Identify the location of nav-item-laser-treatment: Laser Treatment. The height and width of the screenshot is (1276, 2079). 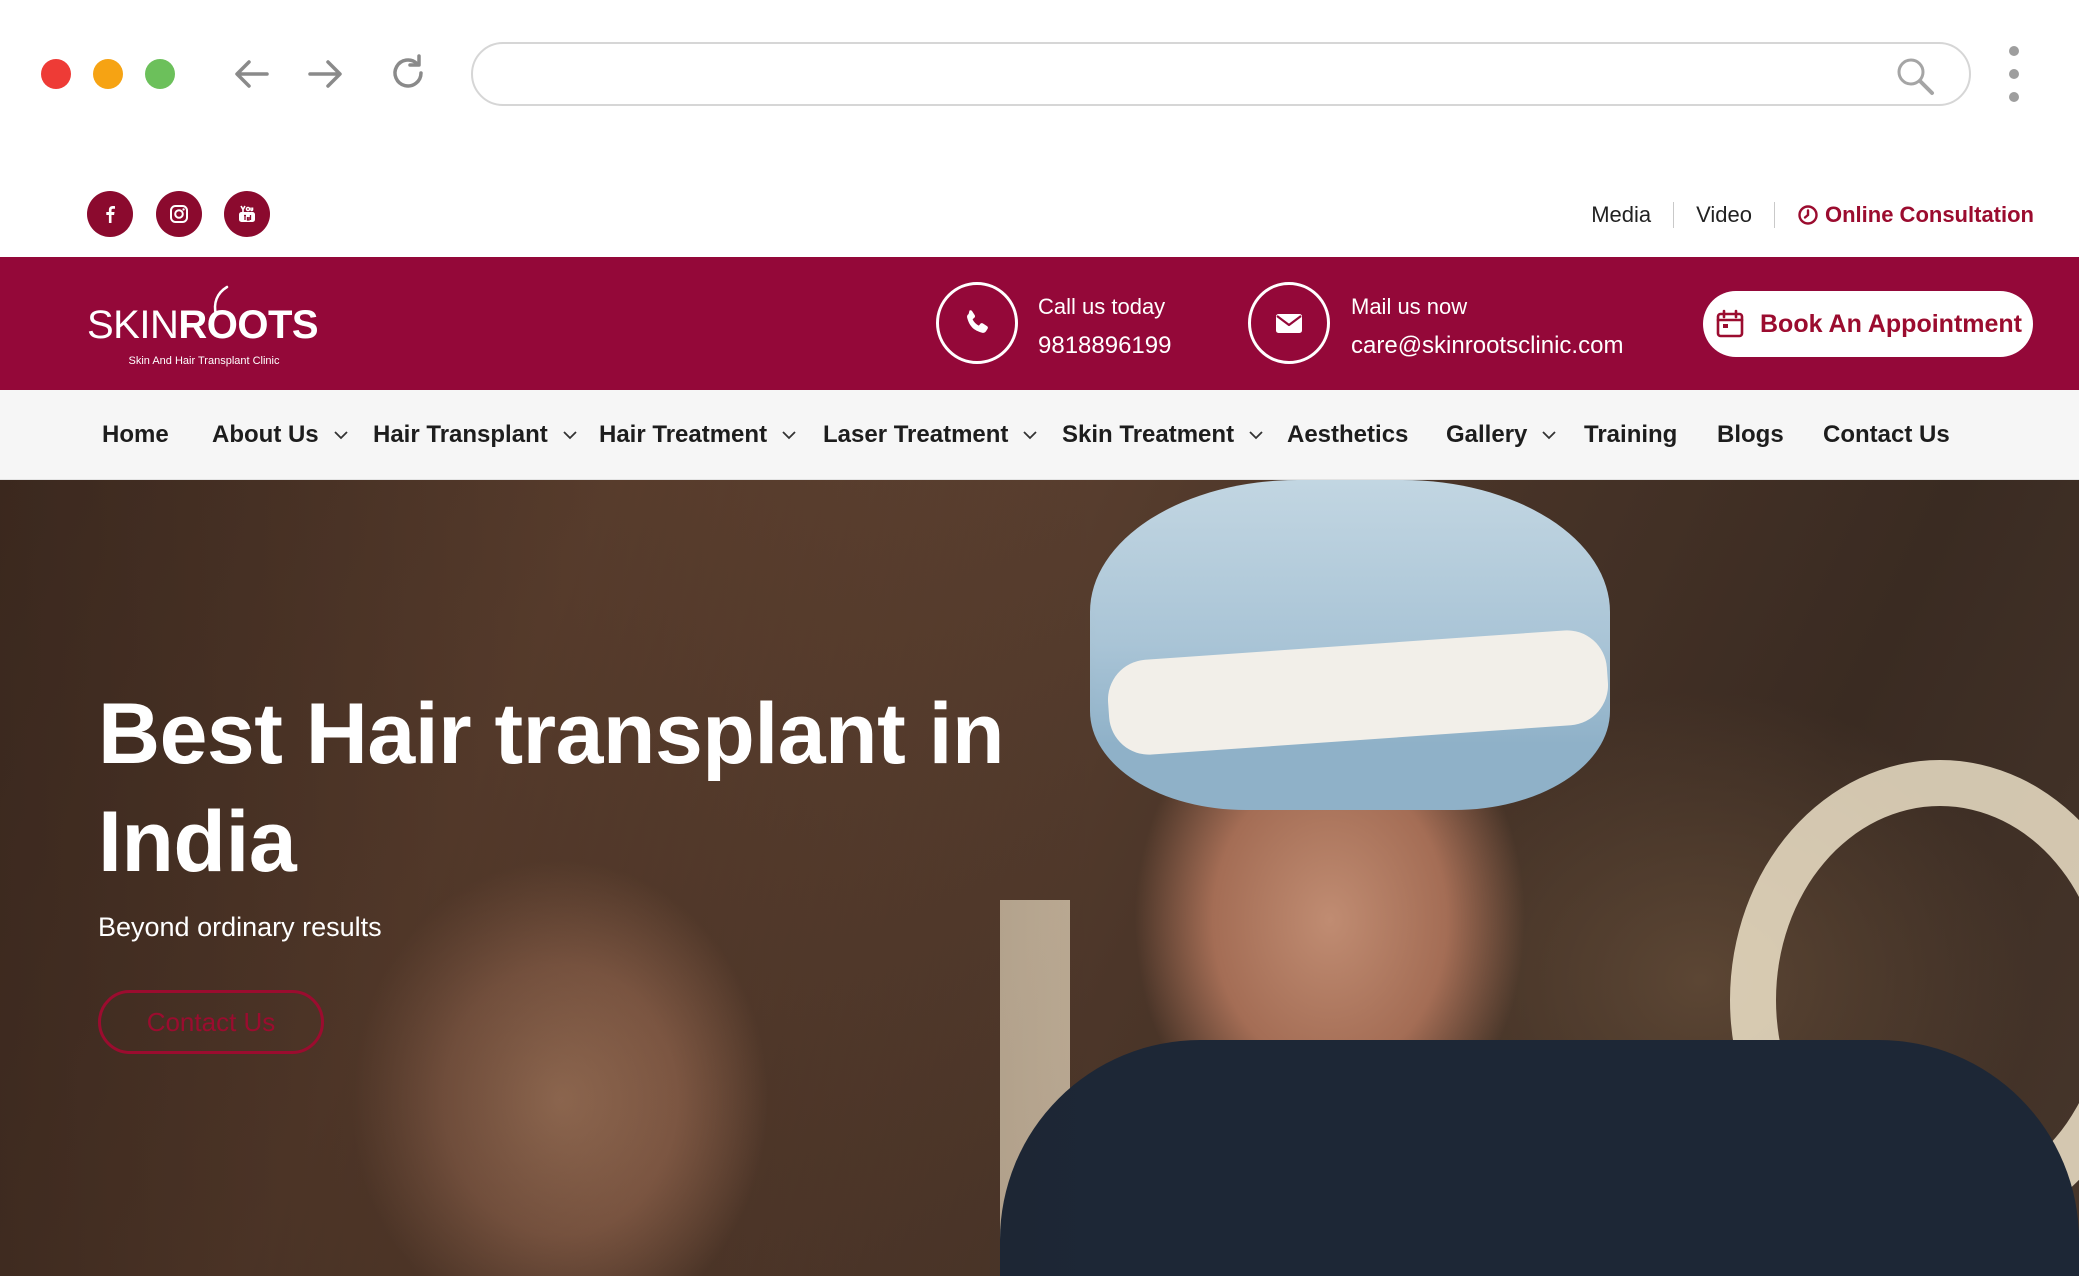
(930, 435).